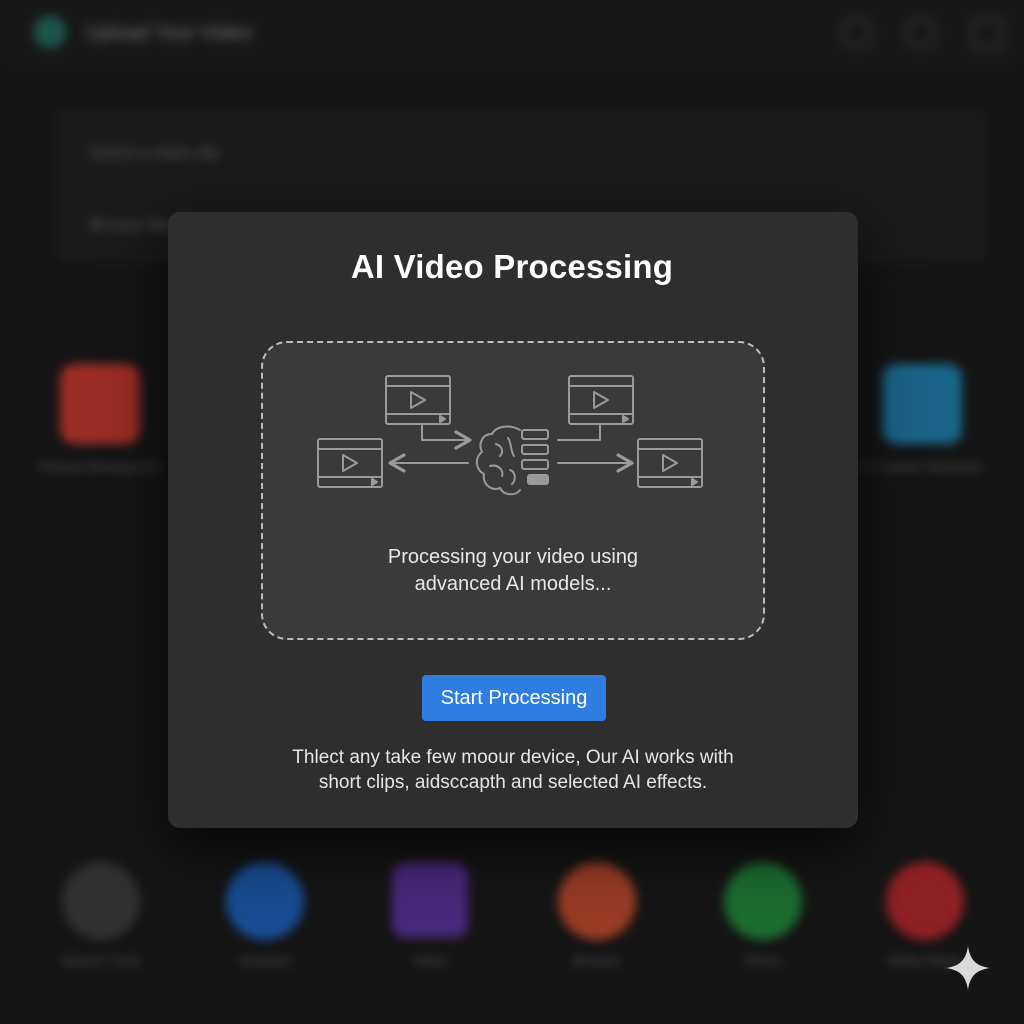 The image size is (1024, 1024). Describe the element at coordinates (513, 557) in the screenshot. I see `processing-message-line: Processing your video using` at that location.